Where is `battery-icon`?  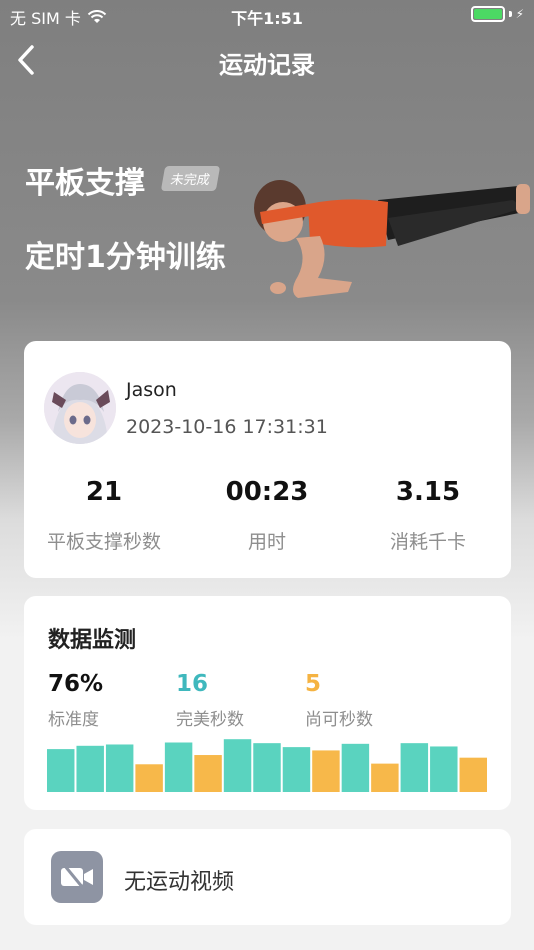
battery-icon is located at coordinates (487, 14).